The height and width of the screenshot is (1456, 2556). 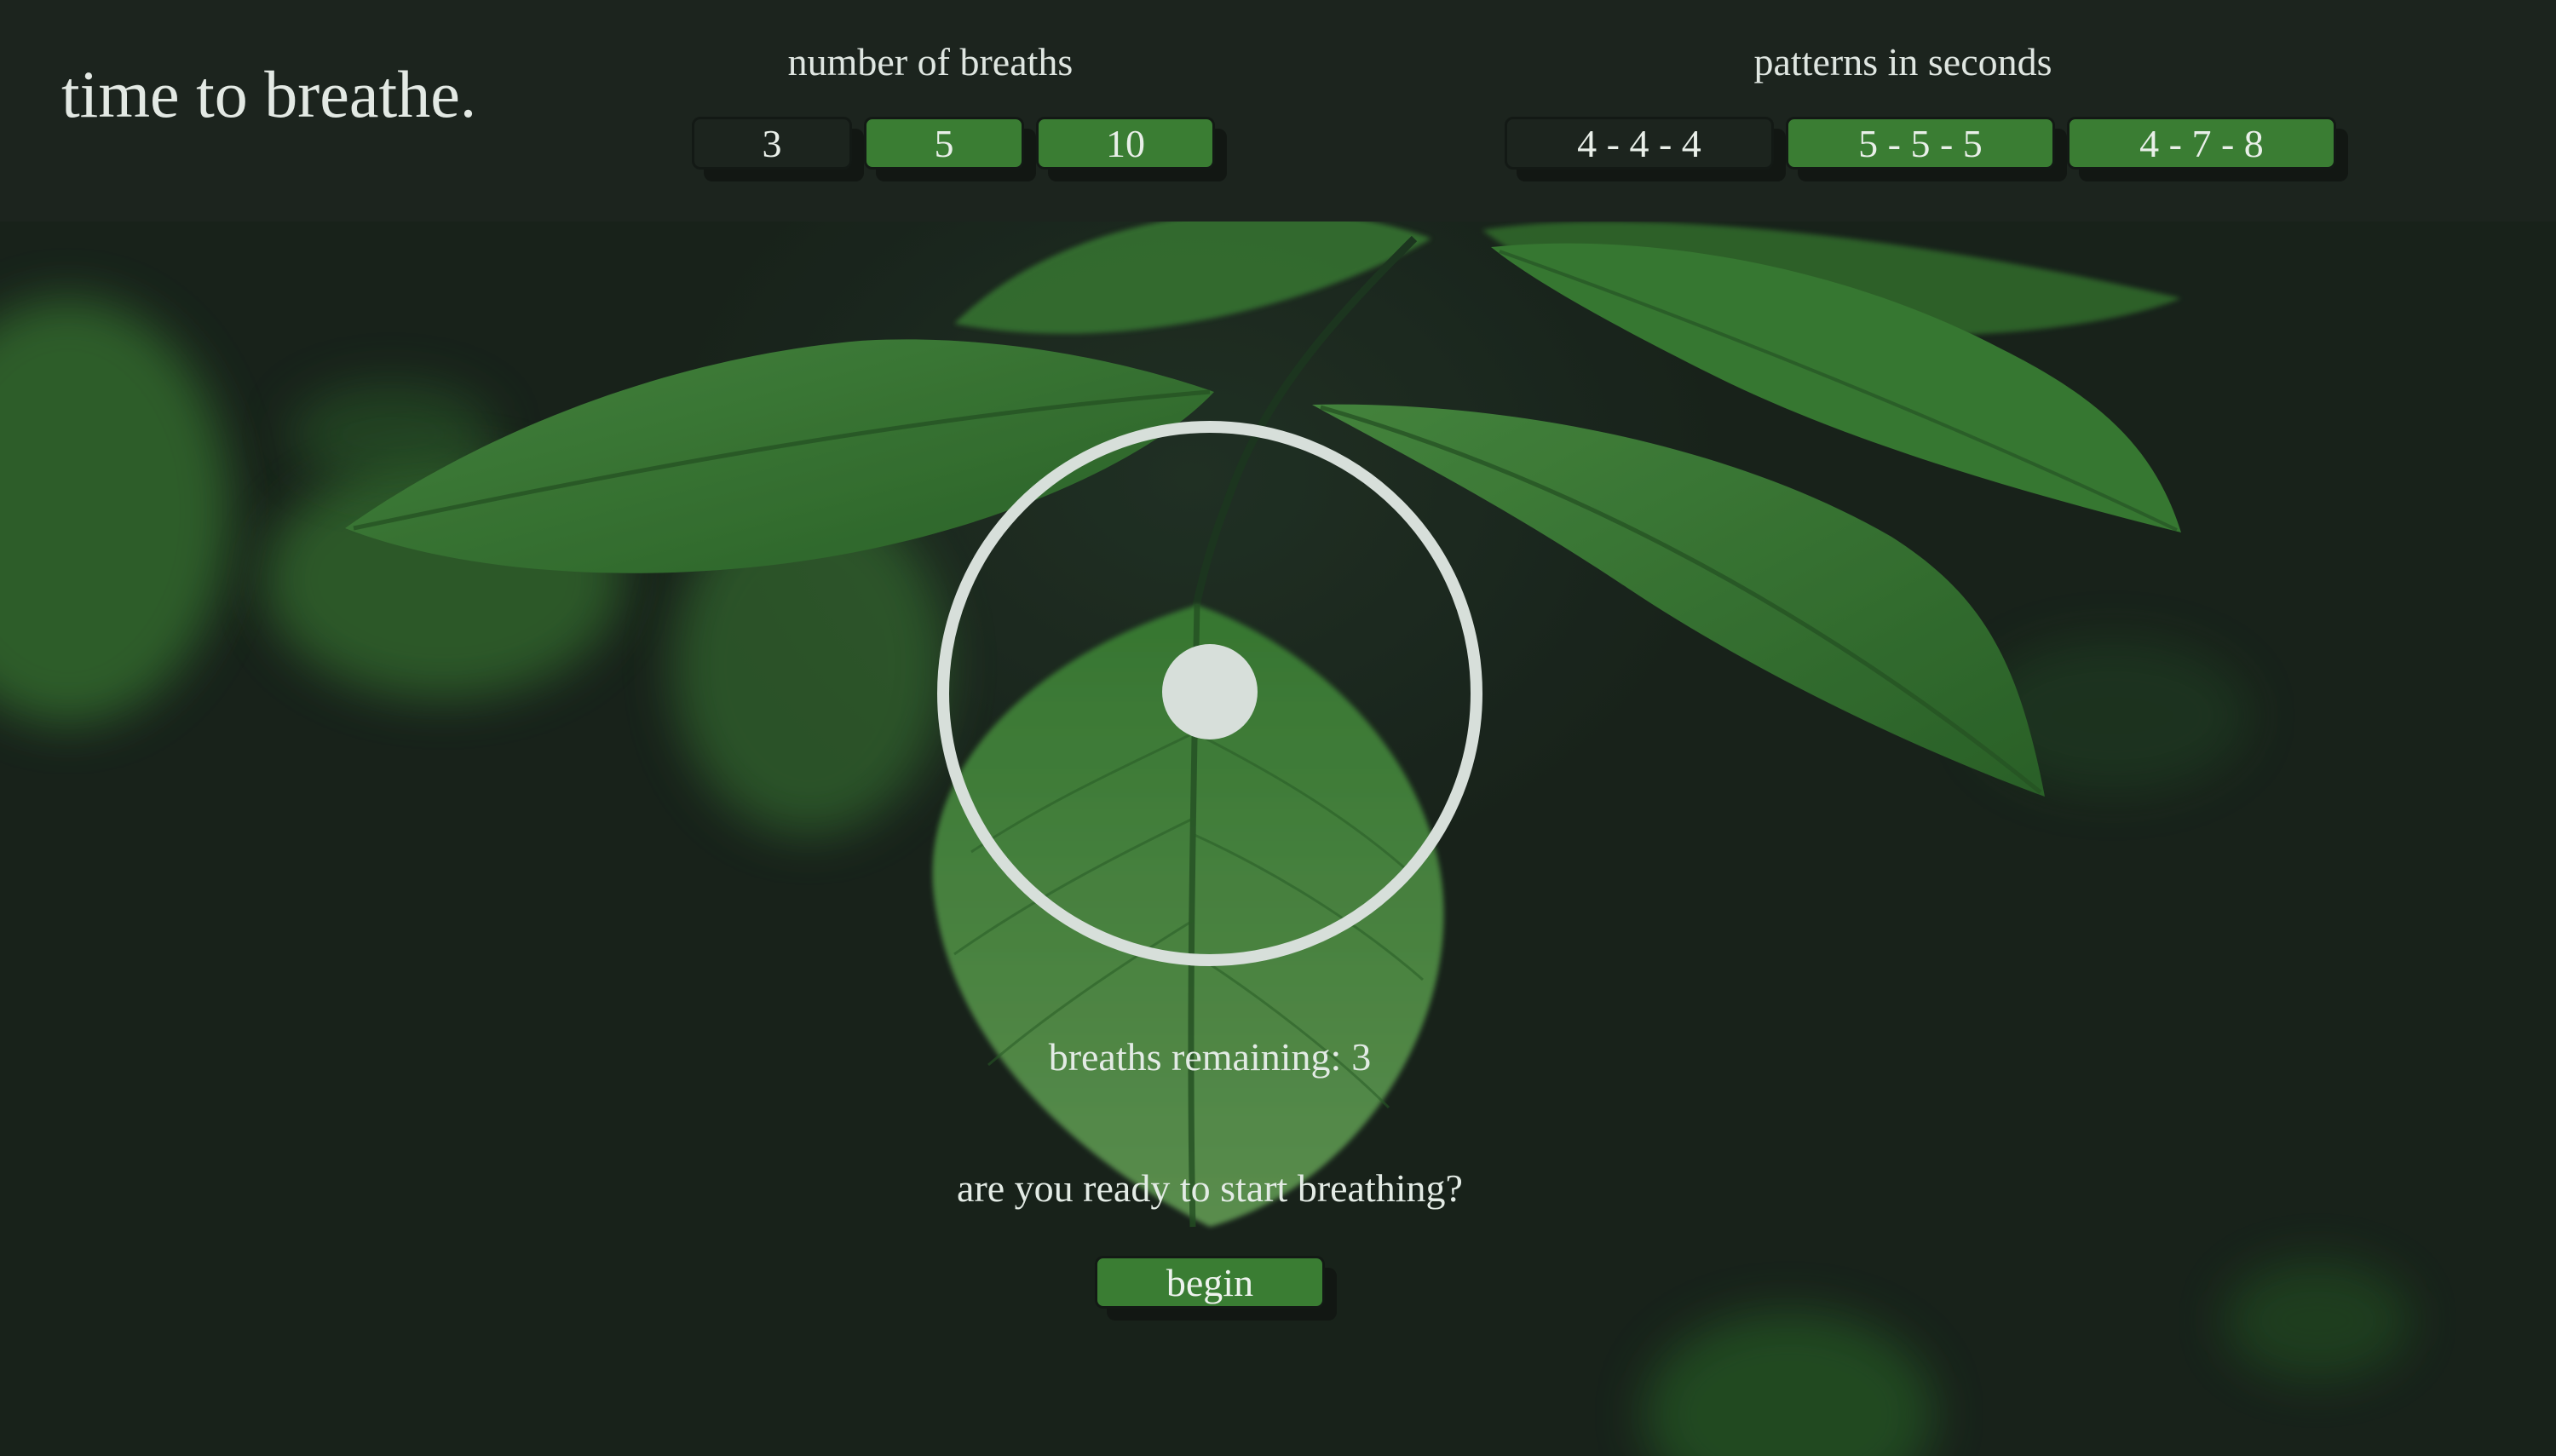 What do you see at coordinates (1195, 1057) in the screenshot?
I see `breaths-remaining-label: breaths remaining:` at bounding box center [1195, 1057].